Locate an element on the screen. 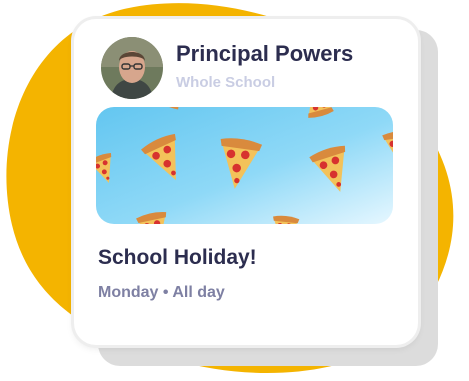 Image resolution: width=469 pixels, height=381 pixels. event-time: Monday • All day is located at coordinates (161, 292).